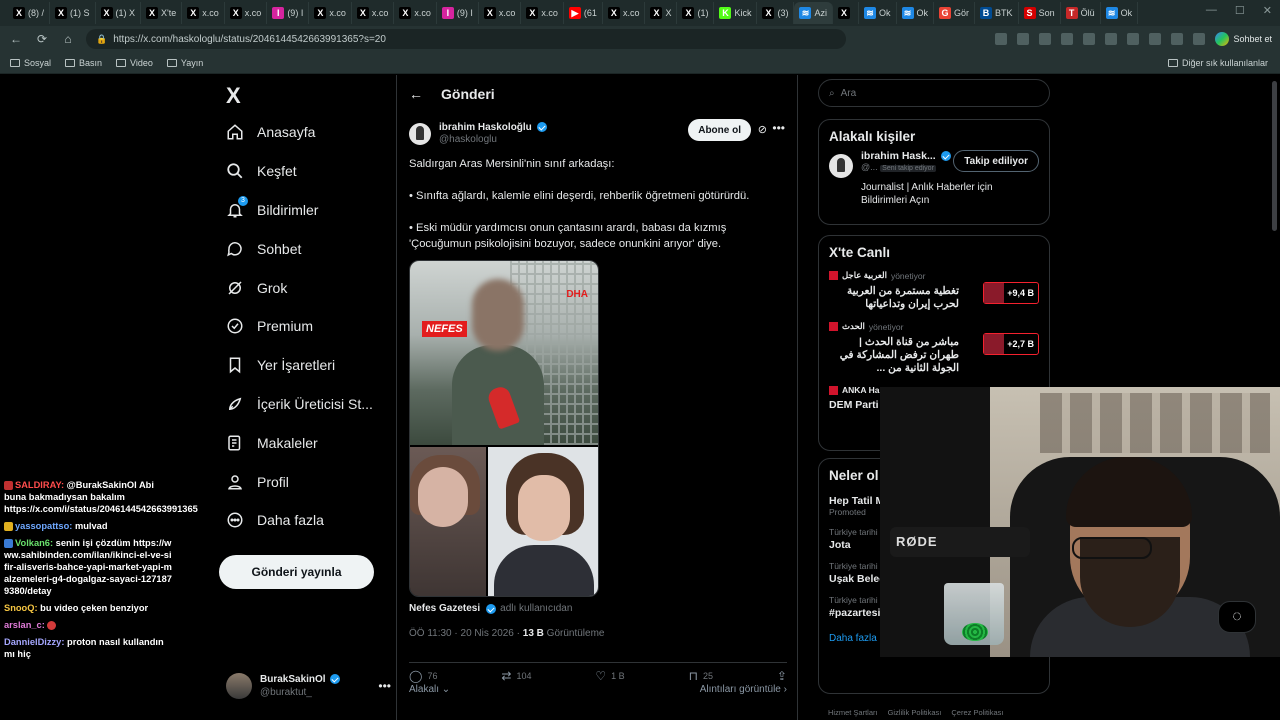 This screenshot has width=1280, height=720. Describe the element at coordinates (915, 712) in the screenshot. I see `footer-link: Gizlilik Politikası` at that location.